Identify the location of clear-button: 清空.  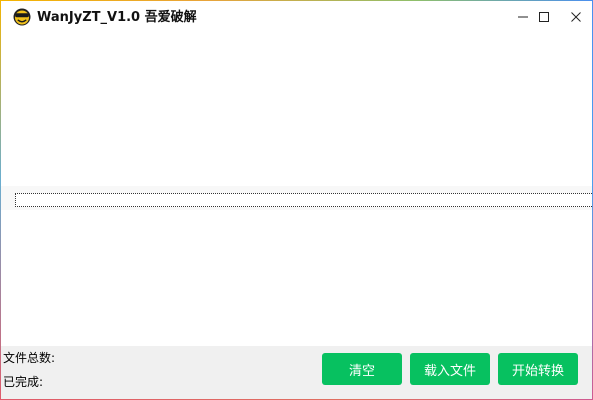
(362, 369).